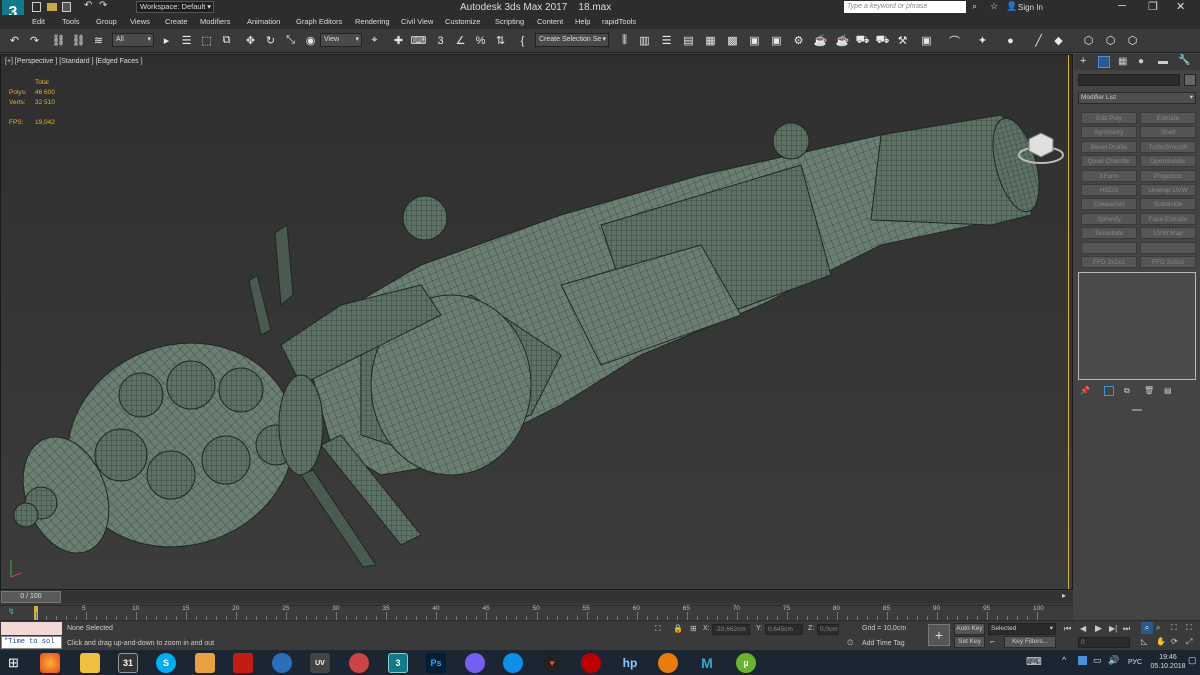 The image size is (1200, 675). I want to click on modifier-button-uvw-map: UVW Map, so click(1168, 233).